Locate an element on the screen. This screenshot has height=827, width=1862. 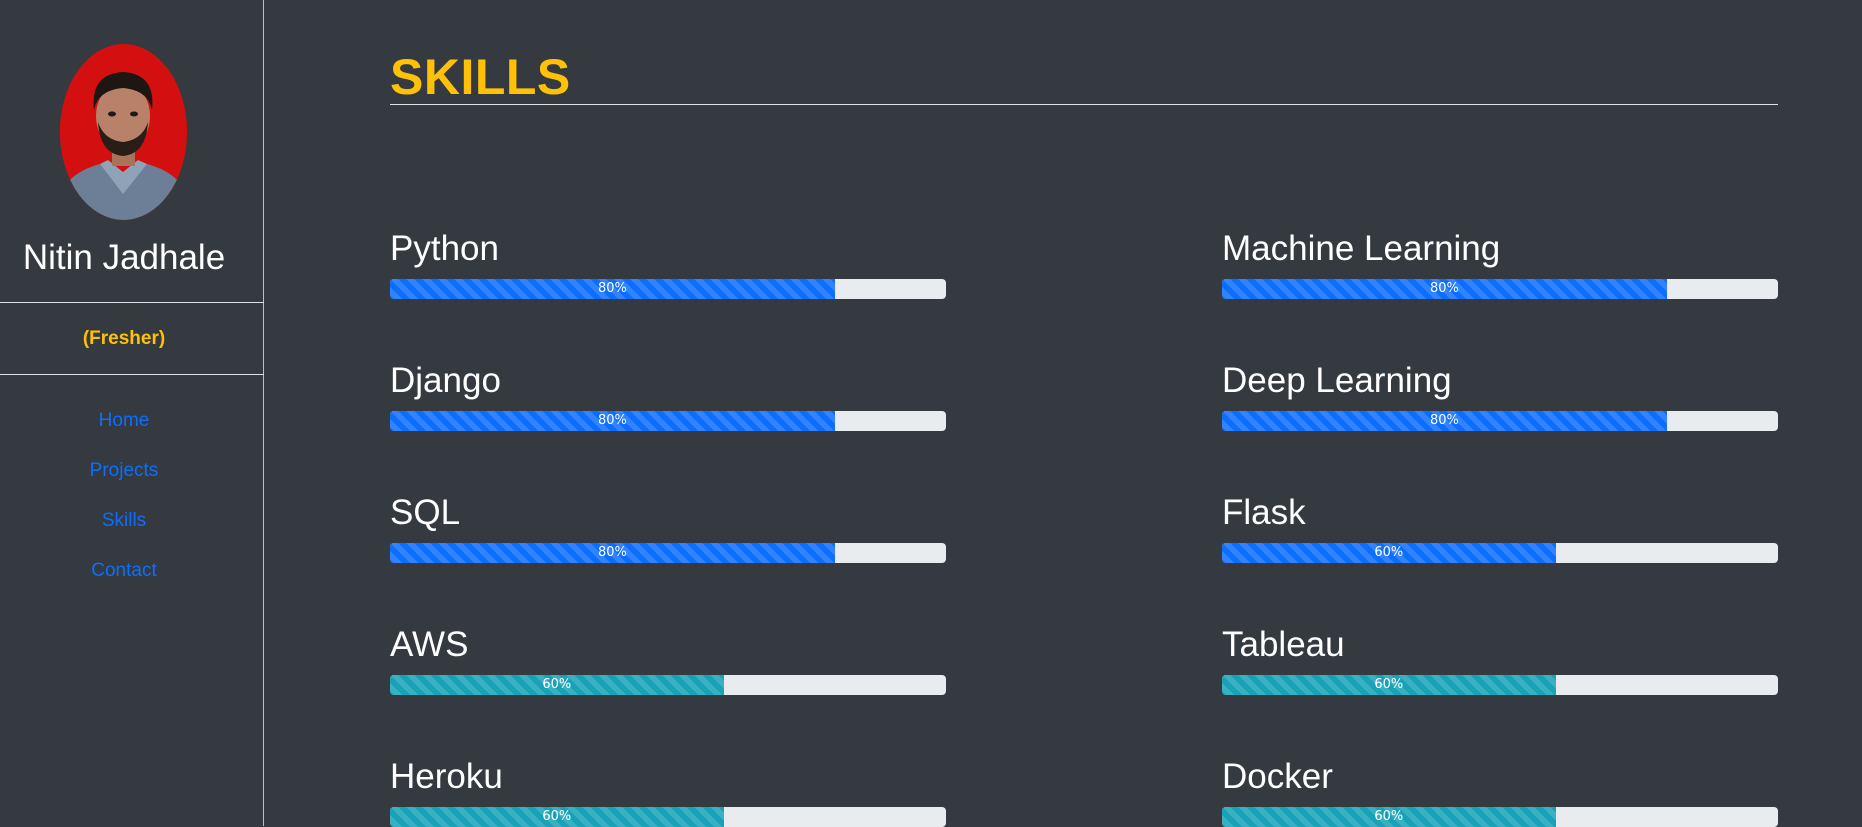
skill-machine-learning: Machine Learning 80% is located at coordinates (1500, 262).